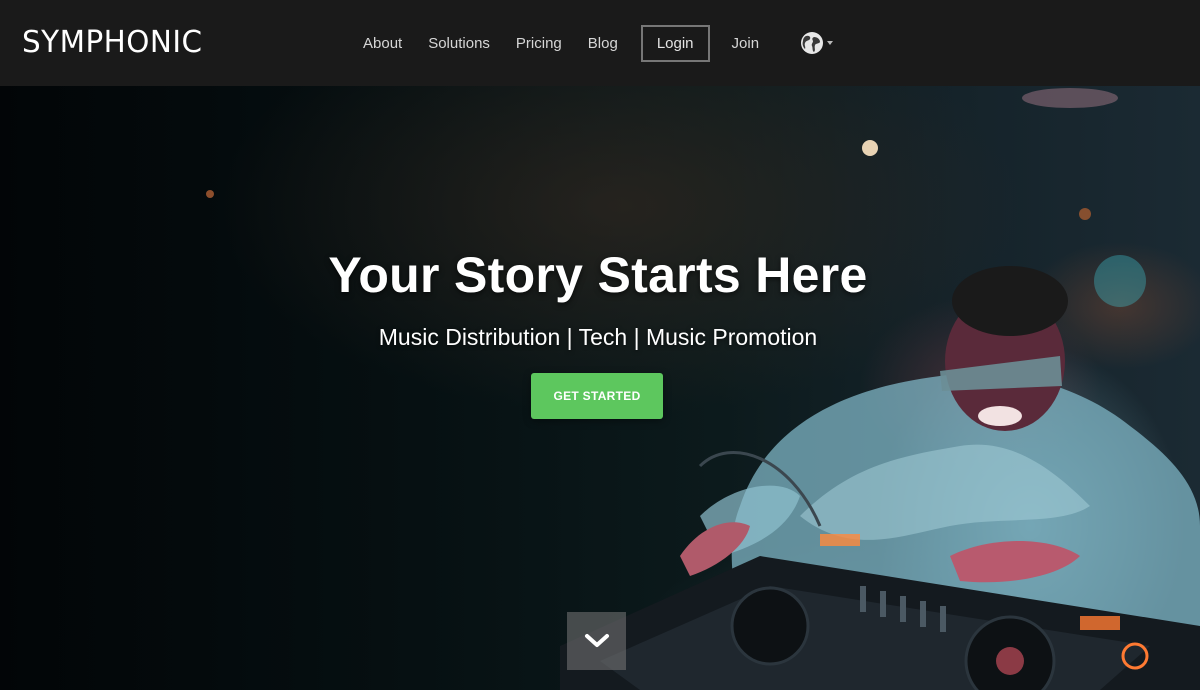 This screenshot has height=690, width=1200. Describe the element at coordinates (598, 275) in the screenshot. I see `hero-headline: Your Story Starts Here` at that location.